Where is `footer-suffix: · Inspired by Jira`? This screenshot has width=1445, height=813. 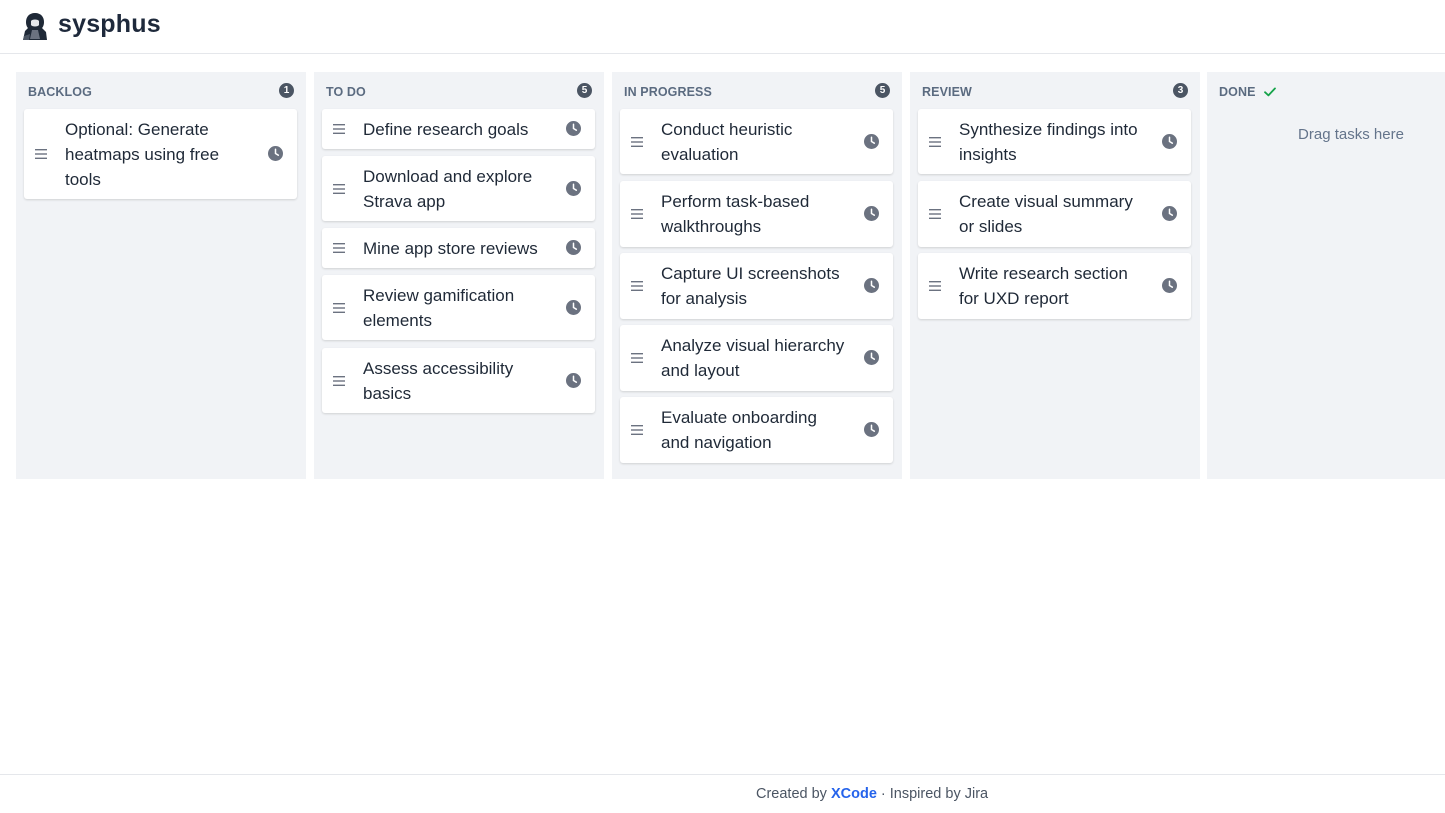 footer-suffix: · Inspired by Jira is located at coordinates (932, 794).